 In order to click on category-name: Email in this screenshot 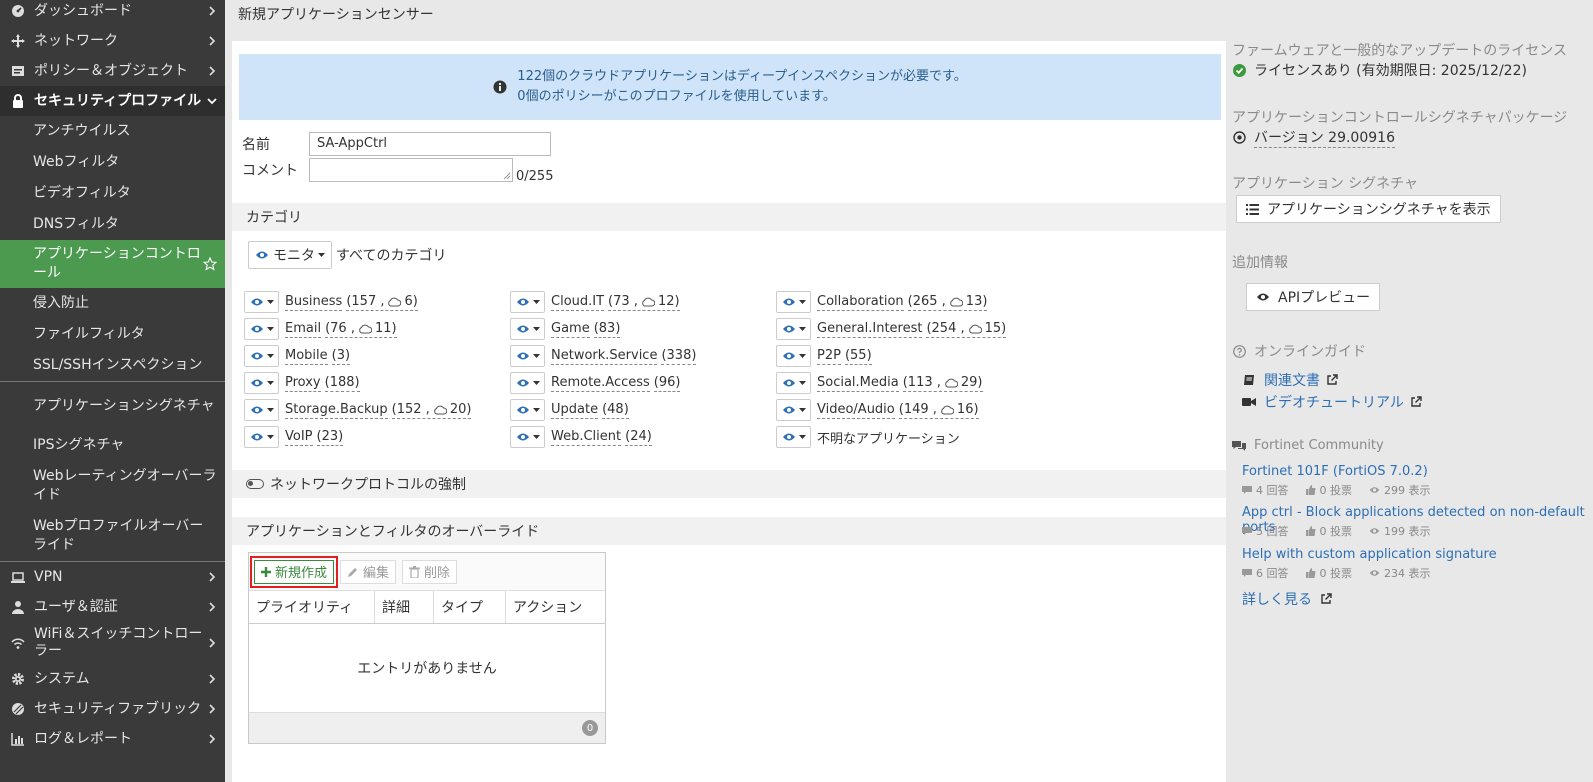, I will do `click(303, 329)`.